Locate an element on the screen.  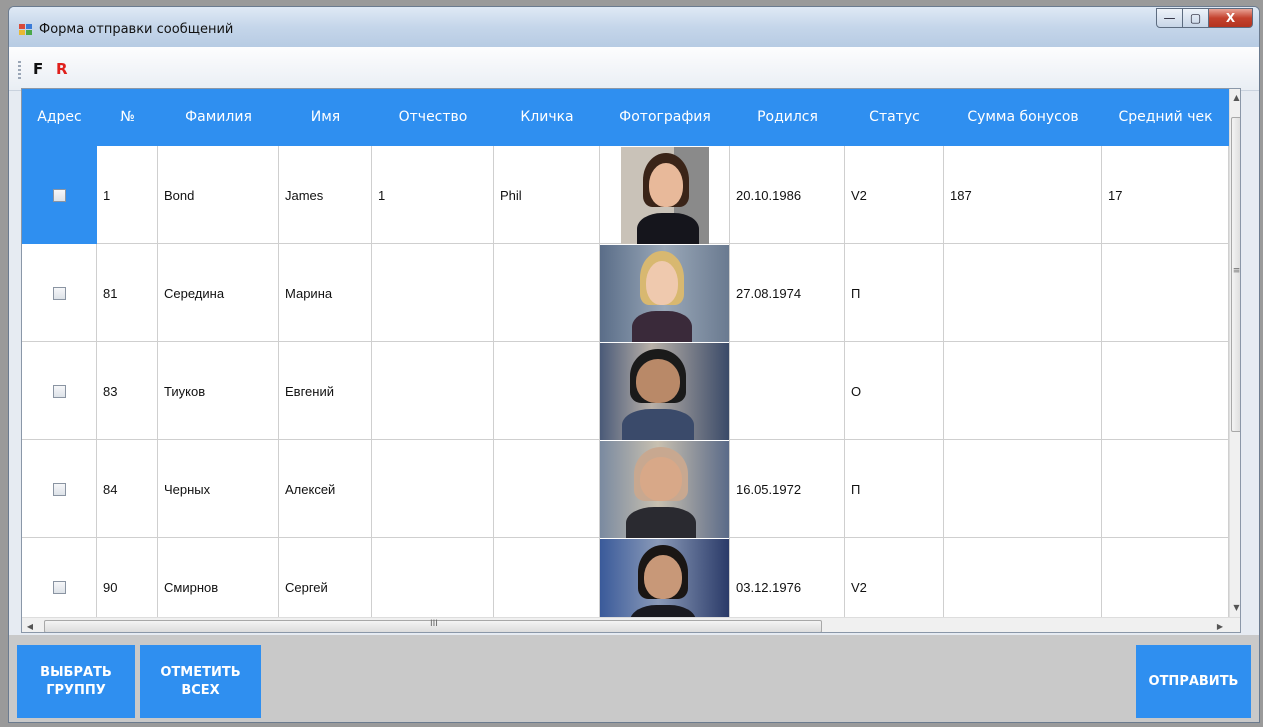
cell-last-name: Bond is located at coordinates (218, 195).